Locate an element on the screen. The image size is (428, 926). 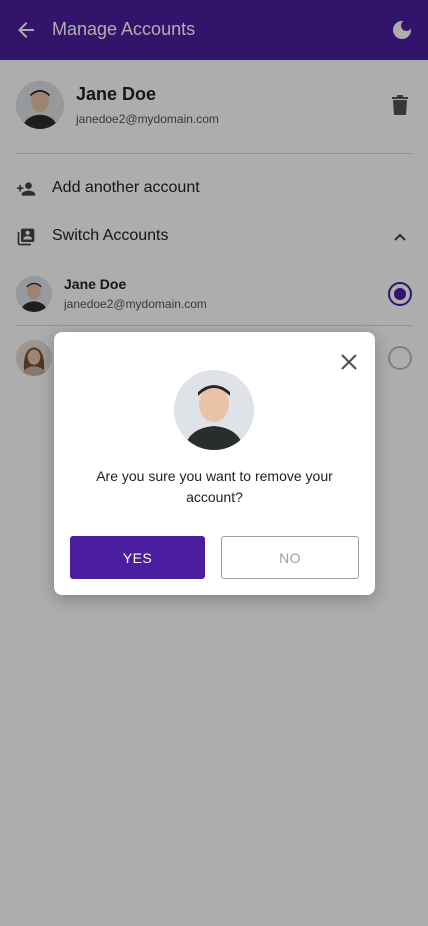
yes-button: YES is located at coordinates (137, 557).